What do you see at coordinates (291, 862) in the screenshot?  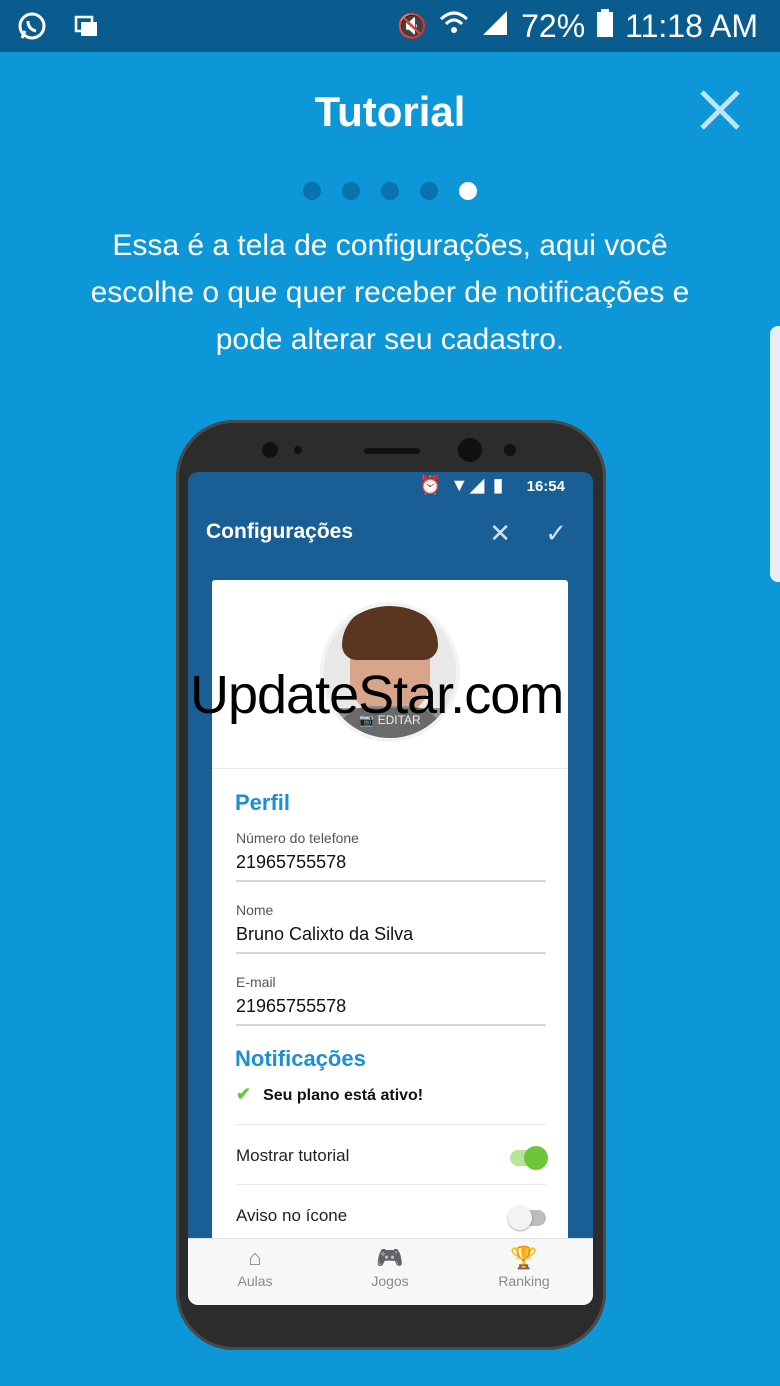 I see `phone-number-field: 21965755578` at bounding box center [291, 862].